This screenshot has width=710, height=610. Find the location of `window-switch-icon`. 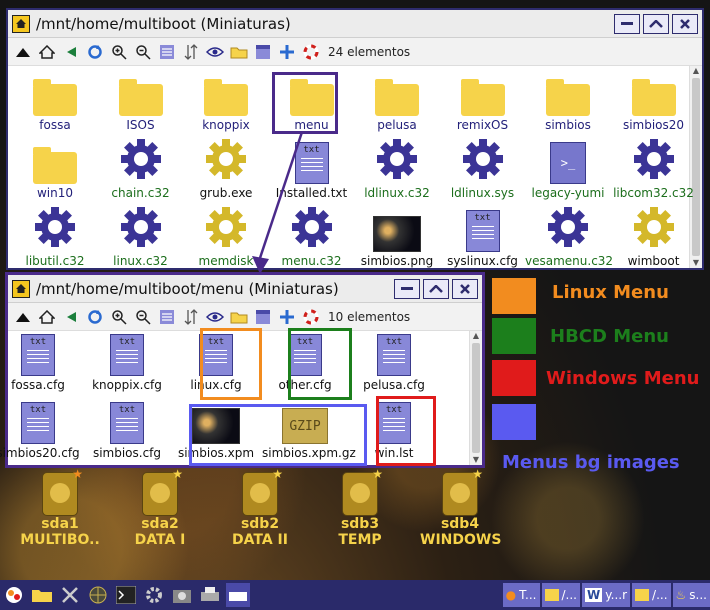

window-switch-icon is located at coordinates (238, 595).